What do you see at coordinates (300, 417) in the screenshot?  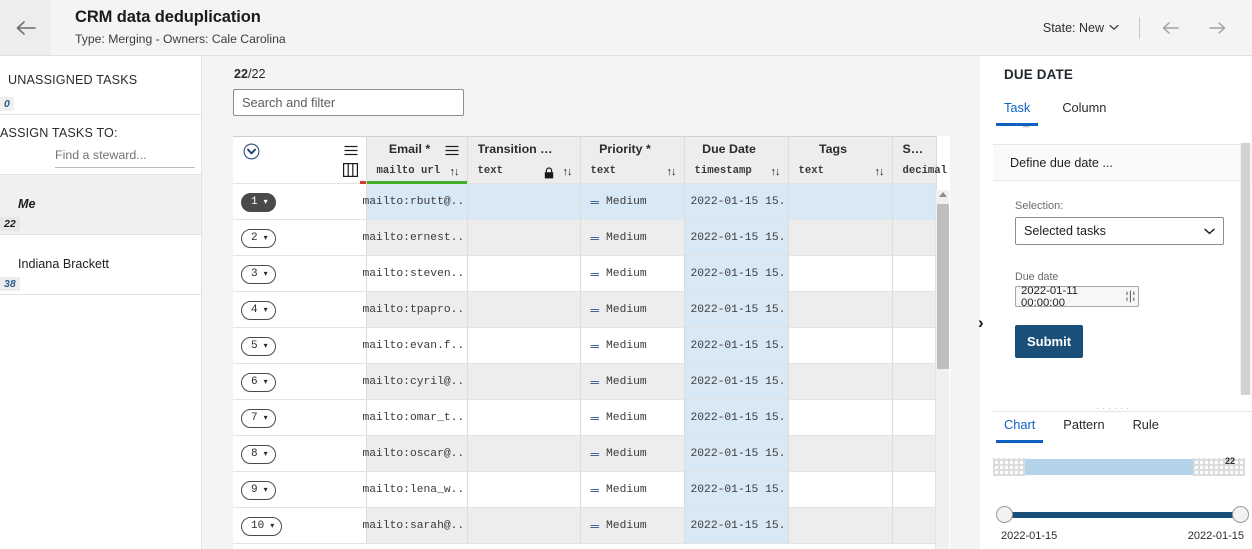 I see `row-select-cell: 7 ▾` at bounding box center [300, 417].